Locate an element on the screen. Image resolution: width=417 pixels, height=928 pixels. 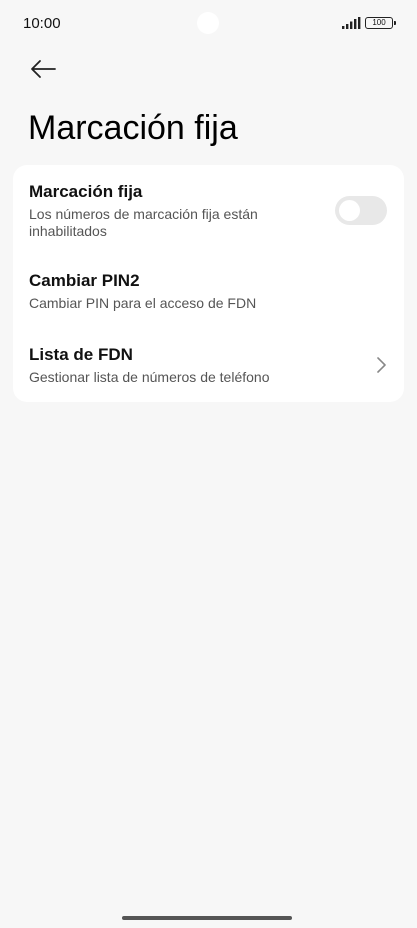
change-pin2-title: Cambiar PIN2 is located at coordinates (84, 280).